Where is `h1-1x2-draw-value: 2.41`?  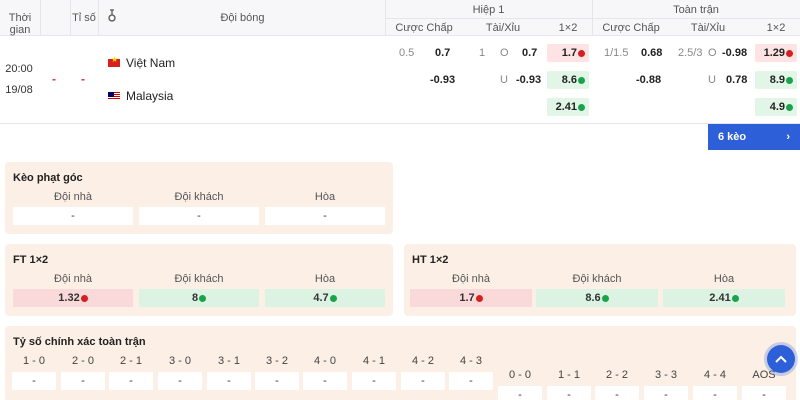
h1-1x2-draw-value: 2.41 is located at coordinates (566, 107).